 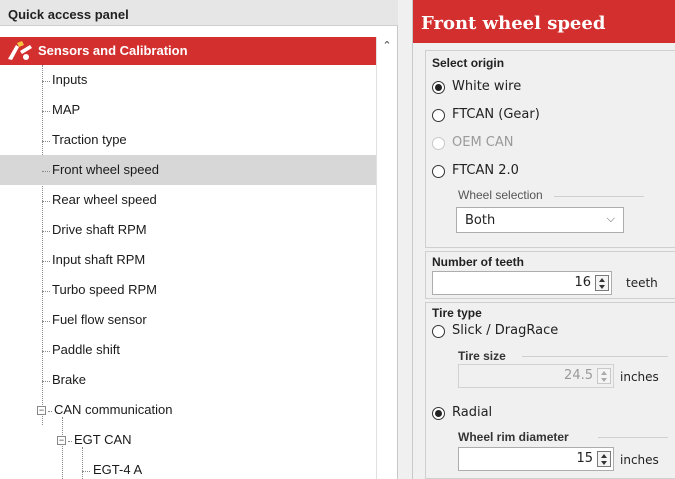 What do you see at coordinates (513, 437) in the screenshot?
I see `wheel-rim-label: Wheel rim diameter` at bounding box center [513, 437].